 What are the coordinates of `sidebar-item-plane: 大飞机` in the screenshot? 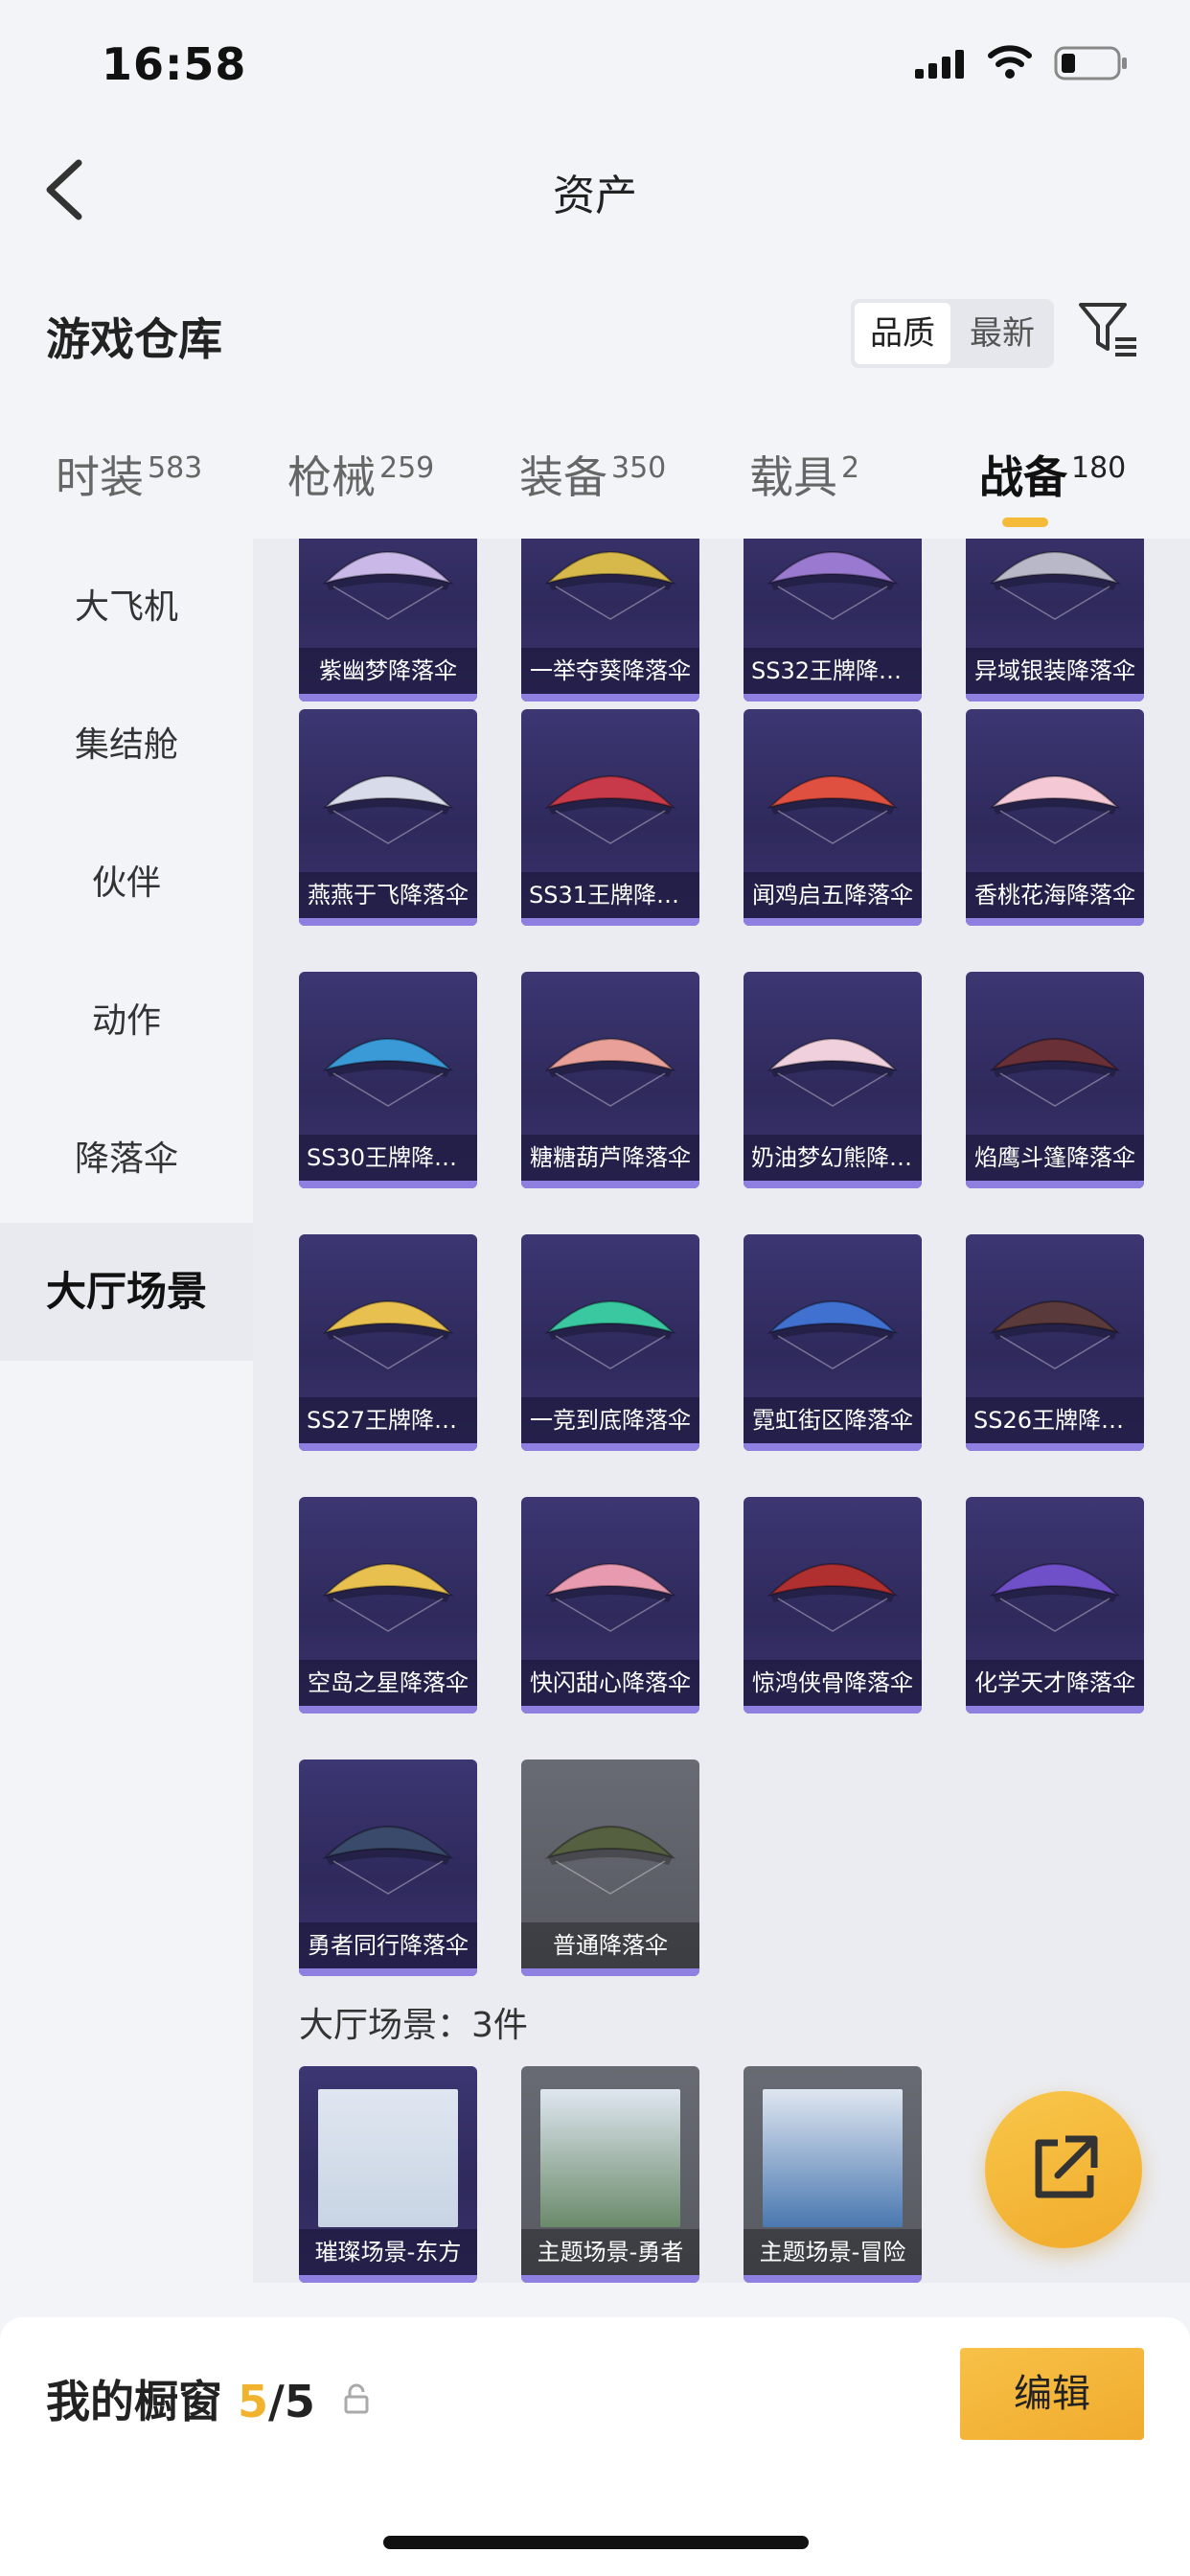 It's located at (127, 608).